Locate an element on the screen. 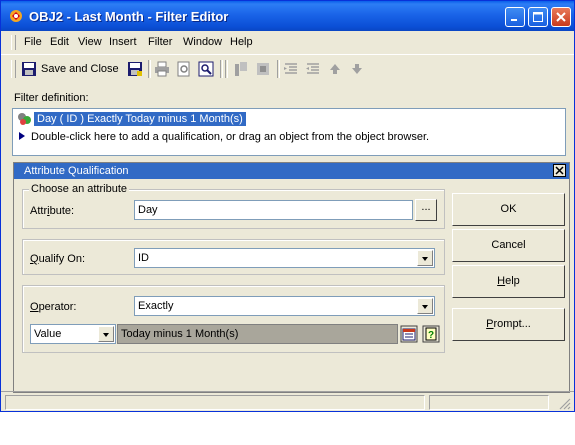 This screenshot has width=575, height=445. panel-close-button is located at coordinates (559, 170).